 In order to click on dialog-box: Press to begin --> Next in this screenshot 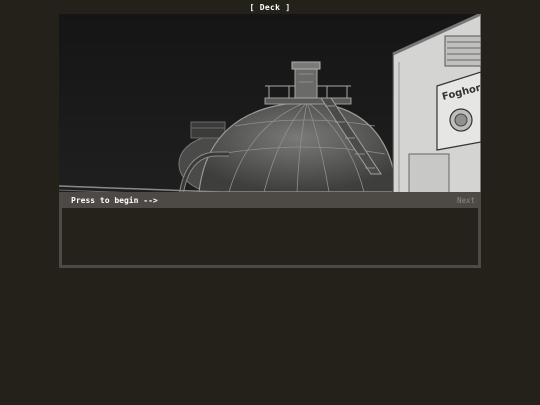, I will do `click(270, 230)`.